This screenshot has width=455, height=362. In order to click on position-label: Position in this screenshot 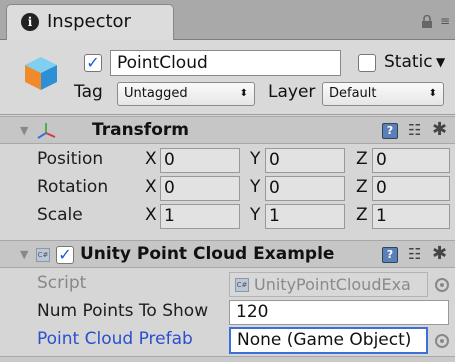, I will do `click(70, 159)`.